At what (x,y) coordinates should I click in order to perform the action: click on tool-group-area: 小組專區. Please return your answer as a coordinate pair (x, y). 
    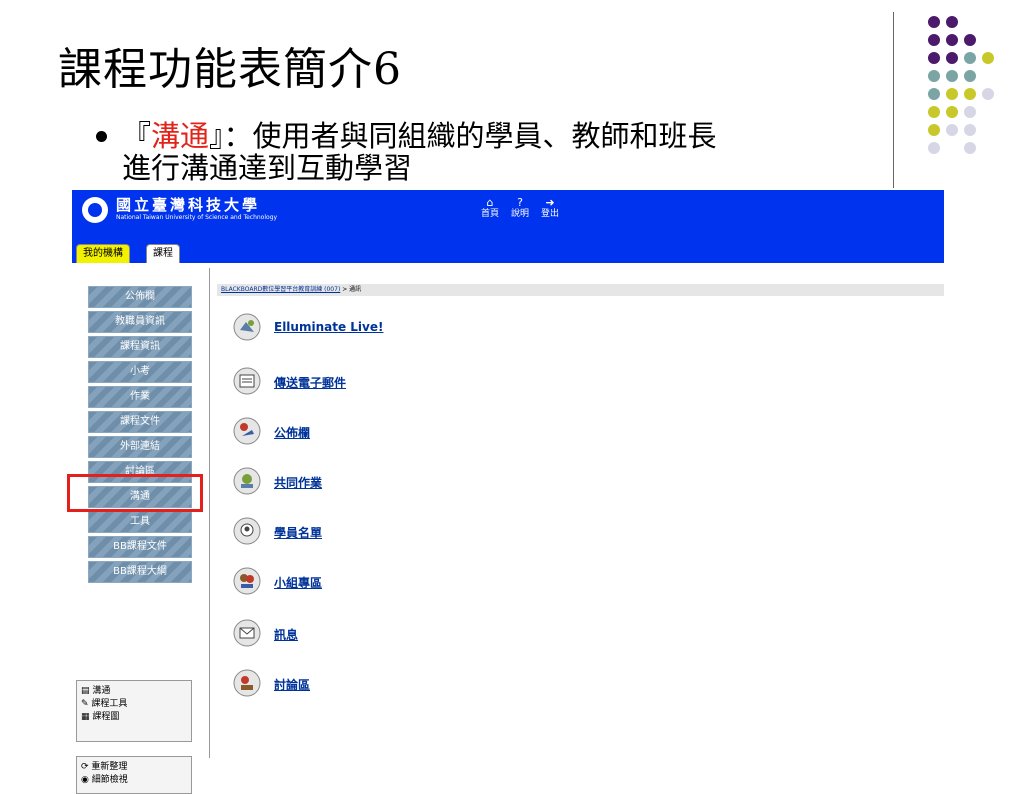
    Looking at the image, I should click on (382, 581).